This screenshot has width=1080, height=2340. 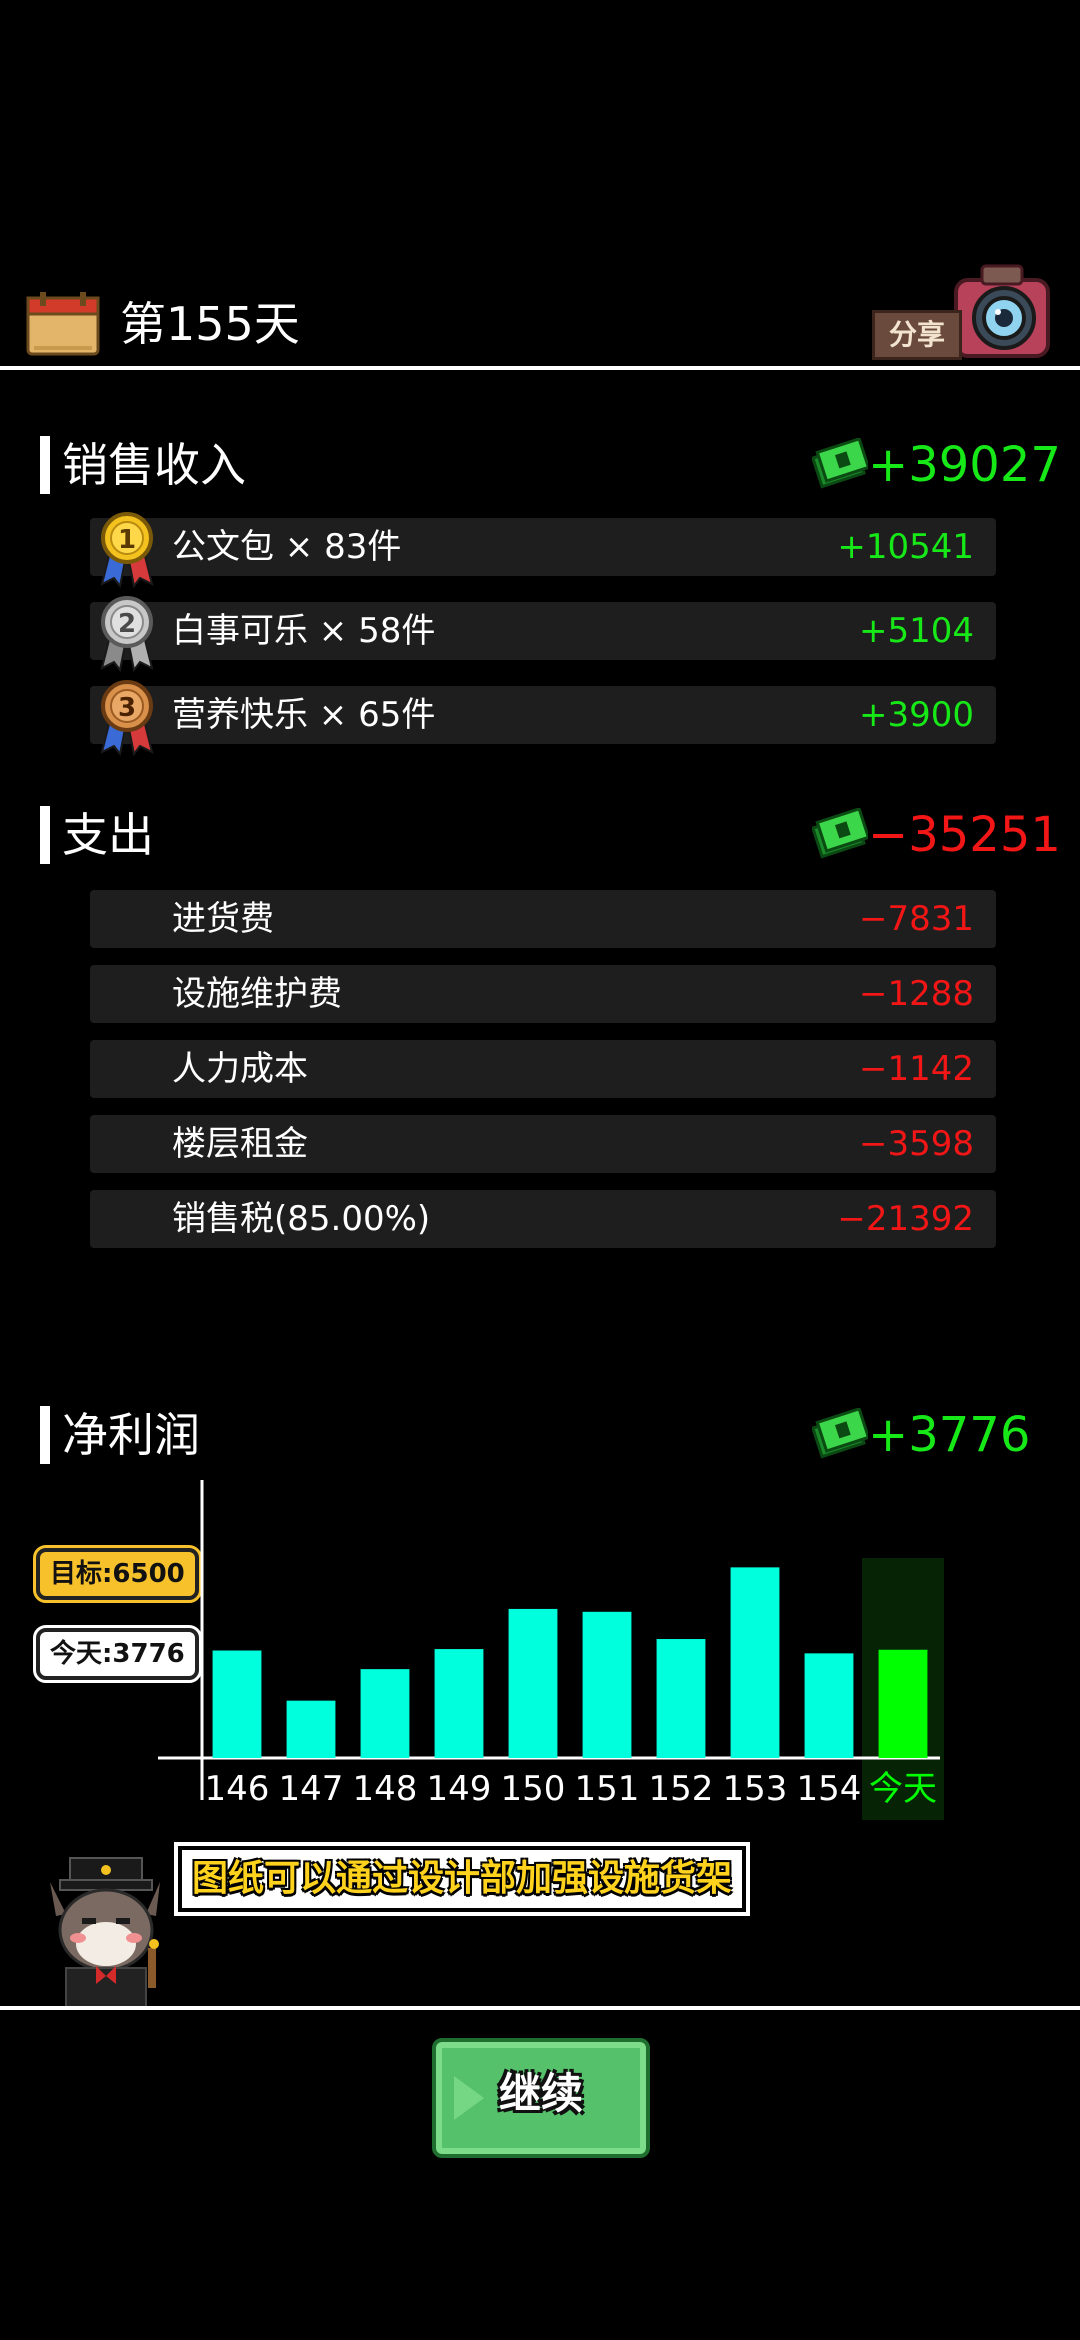 I want to click on list-item: 进货费 −7831, so click(x=543, y=919).